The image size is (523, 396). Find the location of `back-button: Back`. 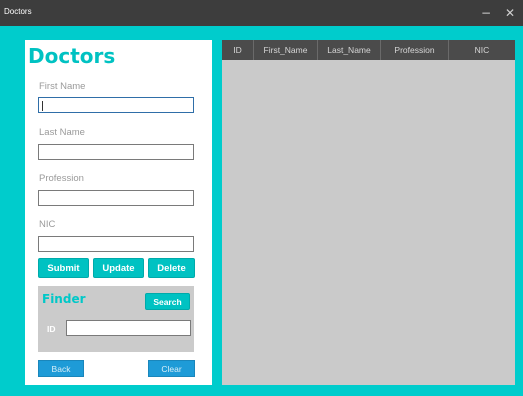

back-button: Back is located at coordinates (61, 368).